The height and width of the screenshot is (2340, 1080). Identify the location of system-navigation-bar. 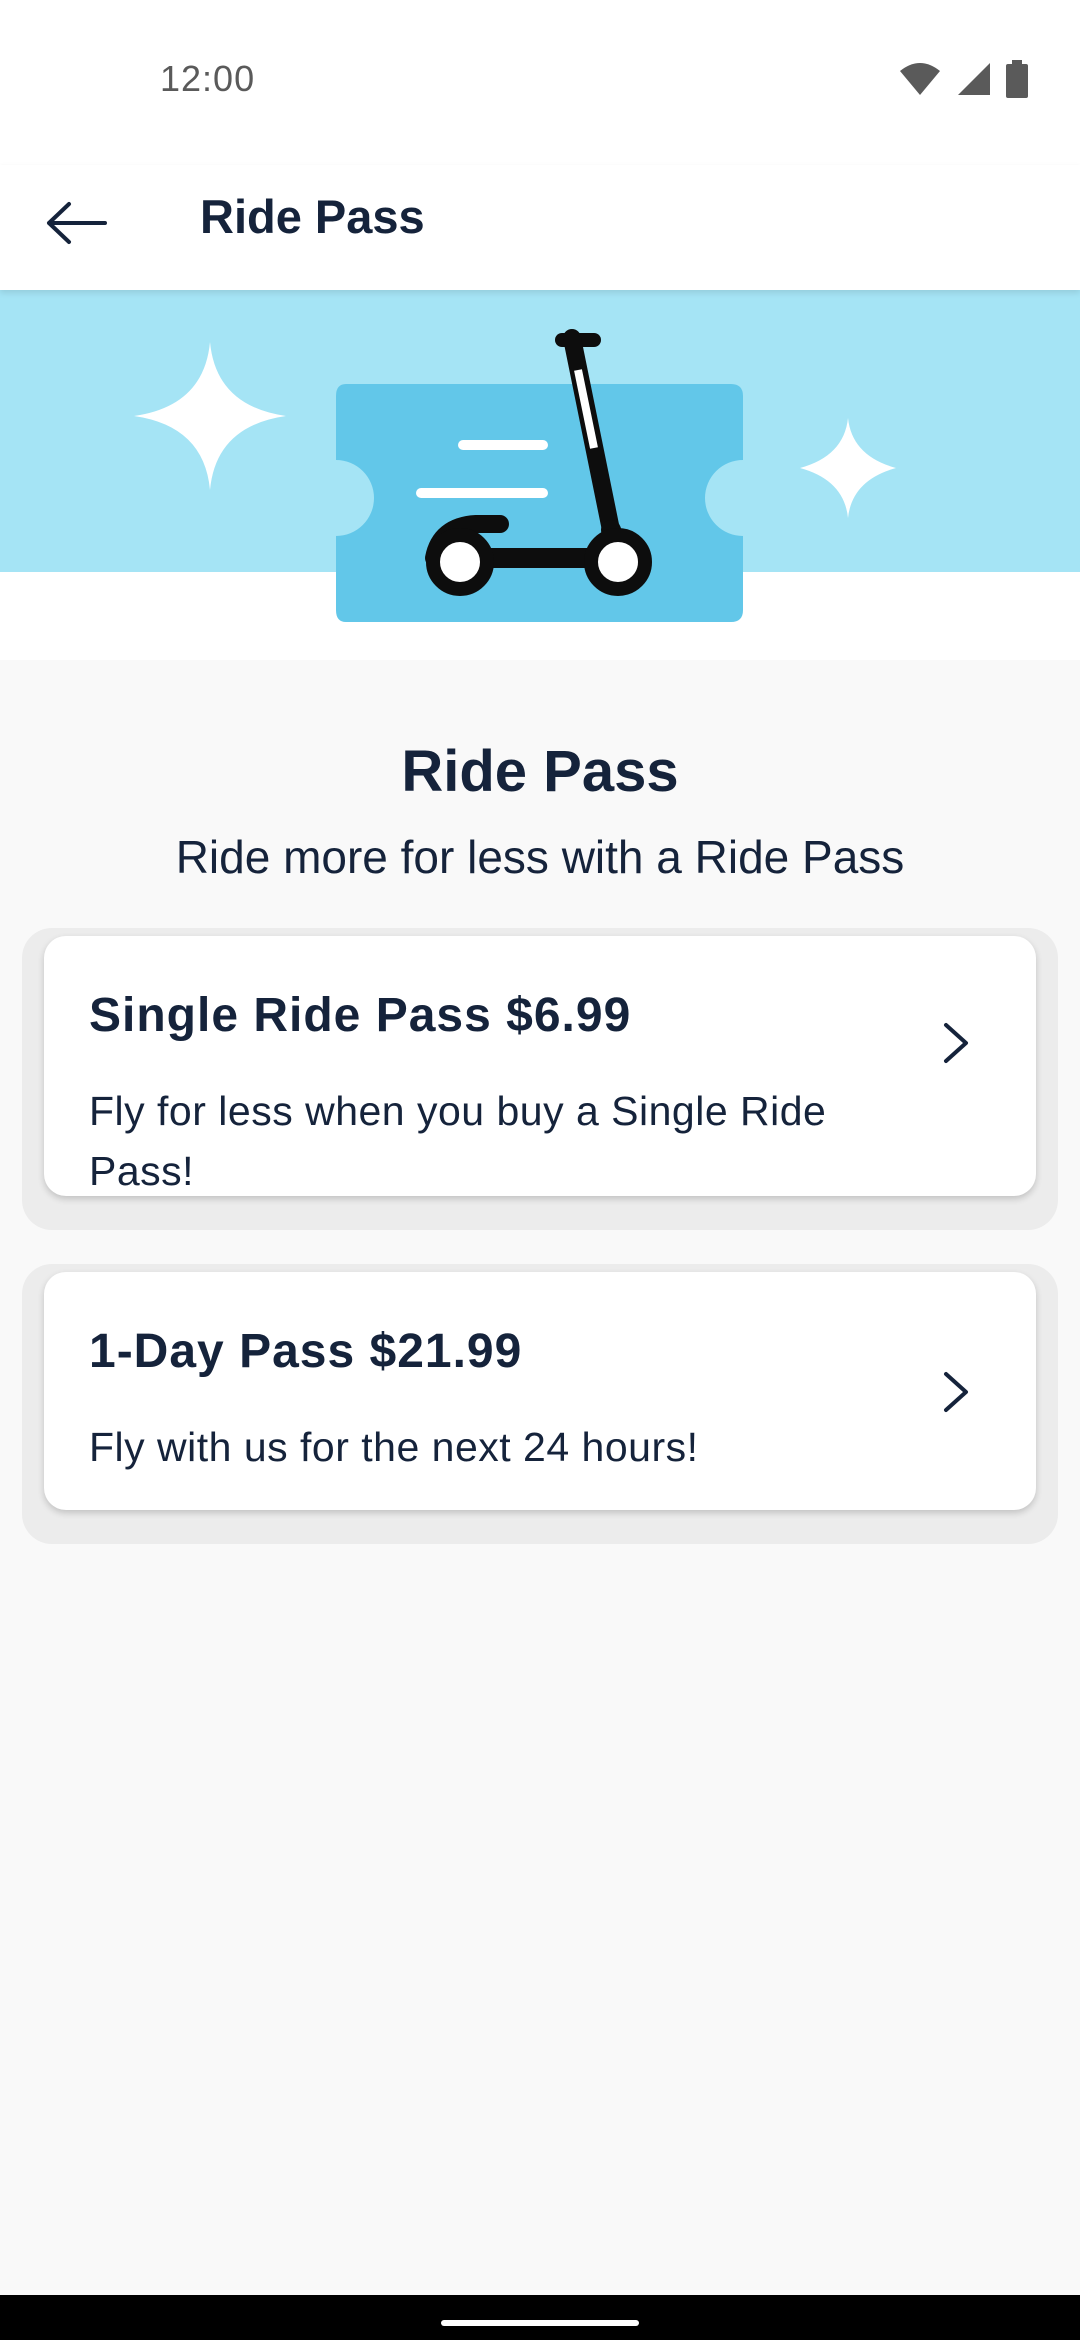
(540, 2317).